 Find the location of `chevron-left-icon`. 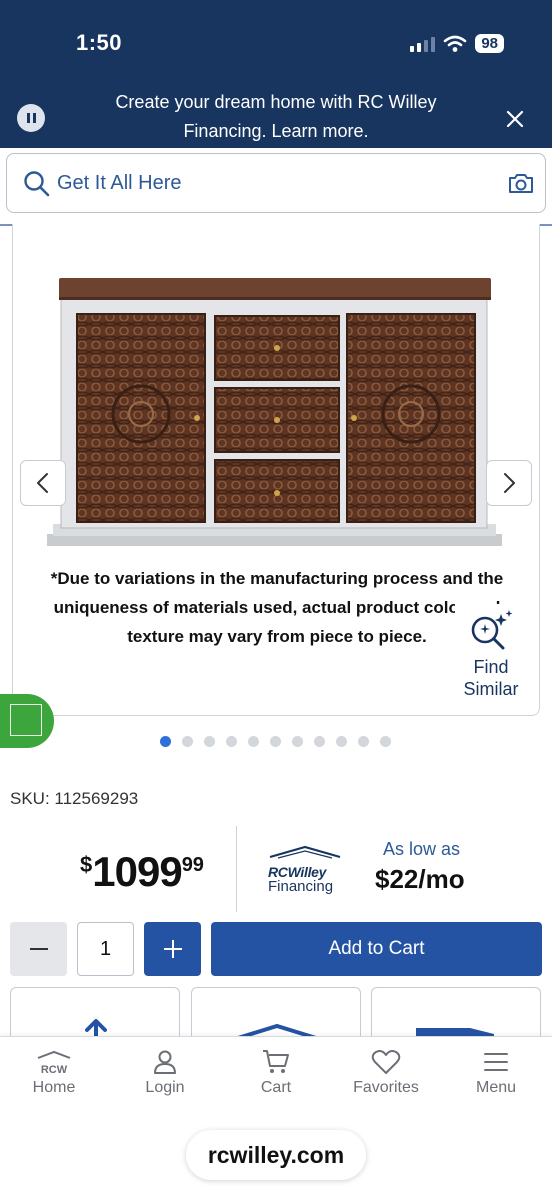

chevron-left-icon is located at coordinates (42, 483).